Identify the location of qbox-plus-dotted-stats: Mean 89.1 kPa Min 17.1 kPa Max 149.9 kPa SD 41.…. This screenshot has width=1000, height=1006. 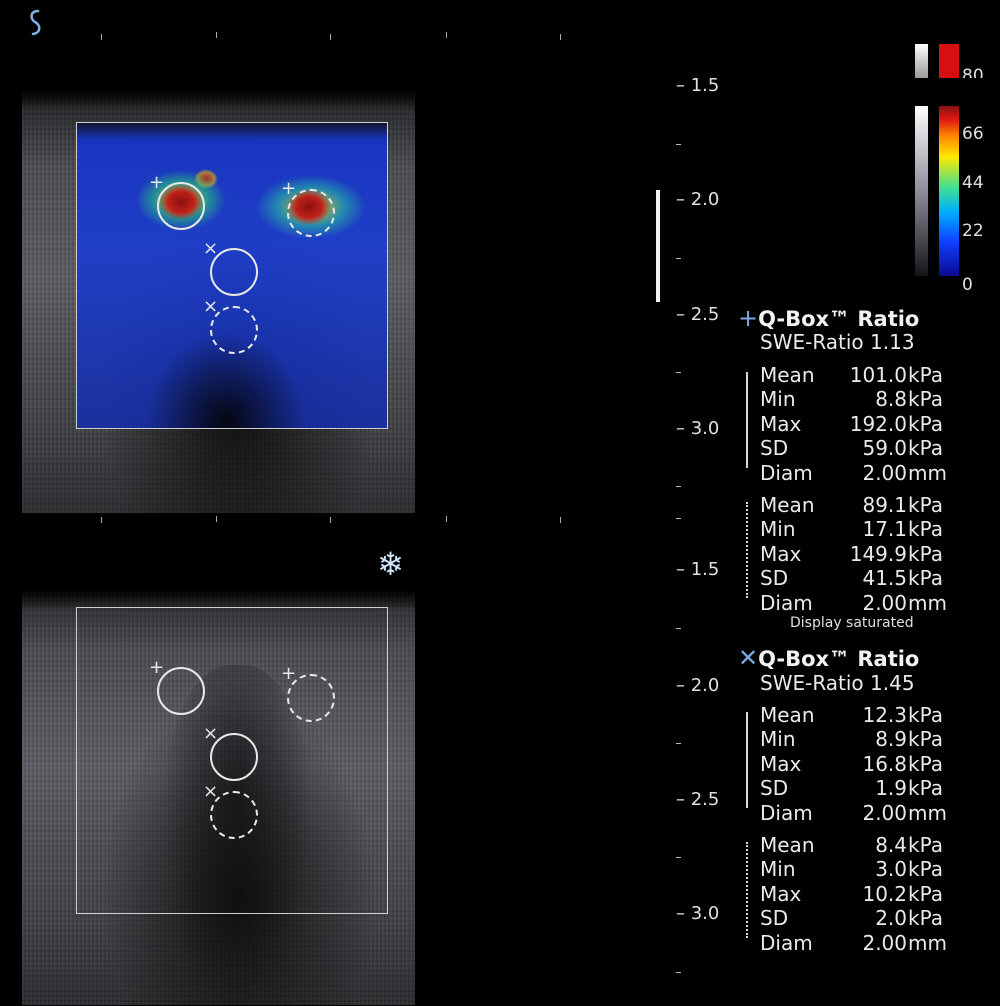
(857, 554).